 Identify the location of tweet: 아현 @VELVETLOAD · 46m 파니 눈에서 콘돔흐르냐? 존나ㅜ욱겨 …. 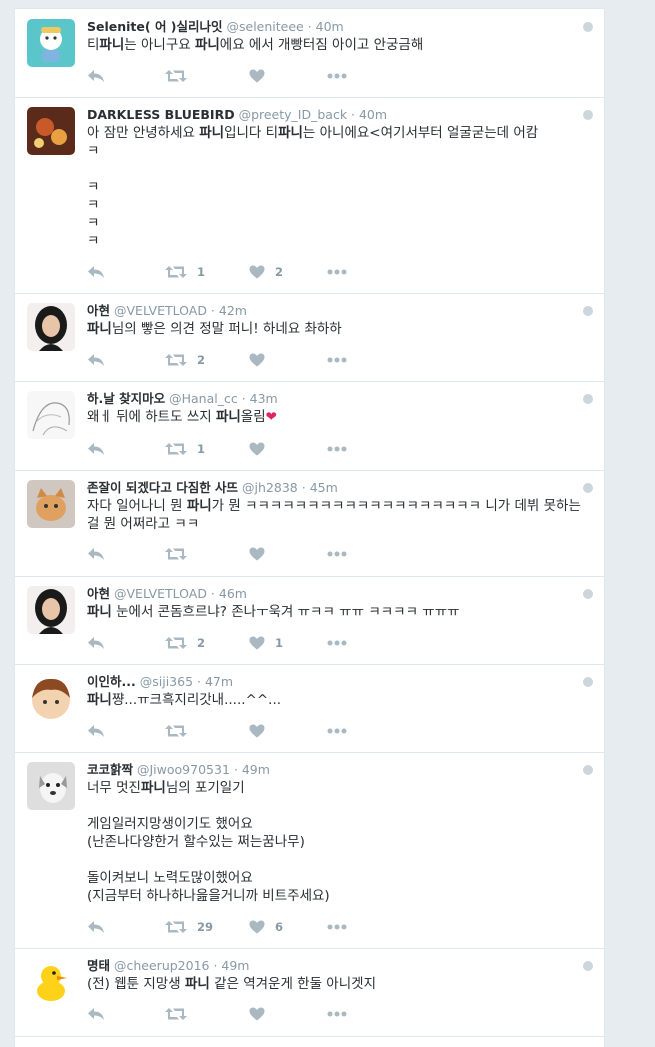
(309, 620).